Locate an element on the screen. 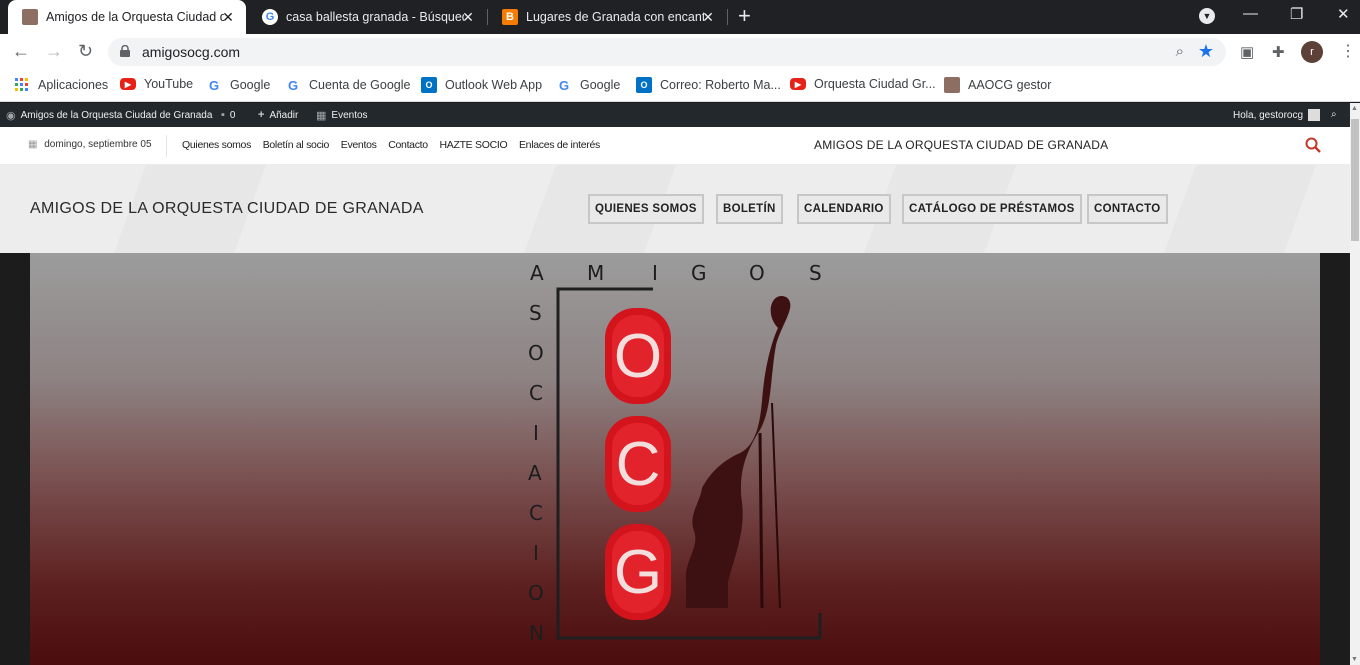  bookmark-aplicaciones: Aplicaciones is located at coordinates (61, 85).